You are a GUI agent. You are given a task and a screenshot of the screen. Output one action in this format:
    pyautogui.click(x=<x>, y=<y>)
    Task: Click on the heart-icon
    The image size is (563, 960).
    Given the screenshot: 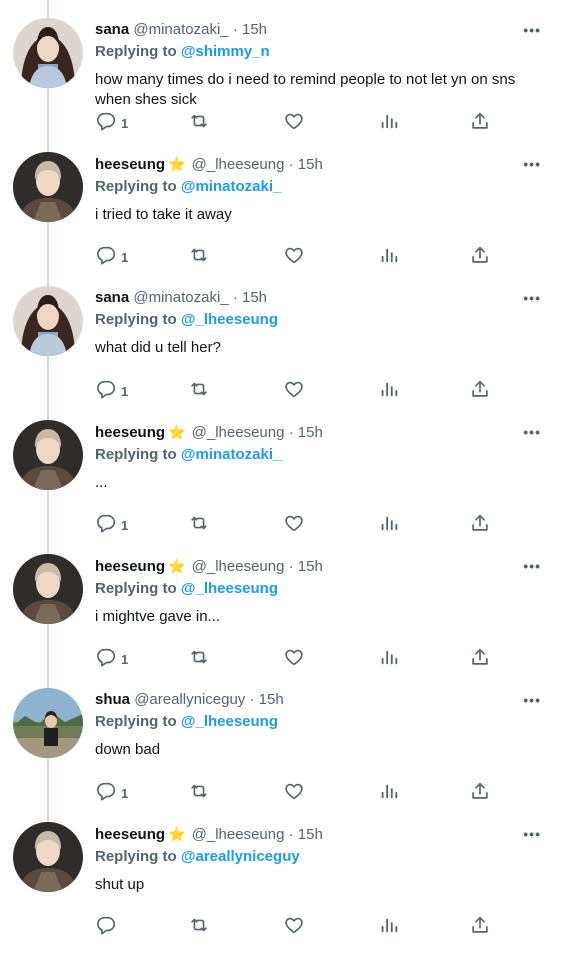 What is the action you would take?
    pyautogui.click(x=294, y=391)
    